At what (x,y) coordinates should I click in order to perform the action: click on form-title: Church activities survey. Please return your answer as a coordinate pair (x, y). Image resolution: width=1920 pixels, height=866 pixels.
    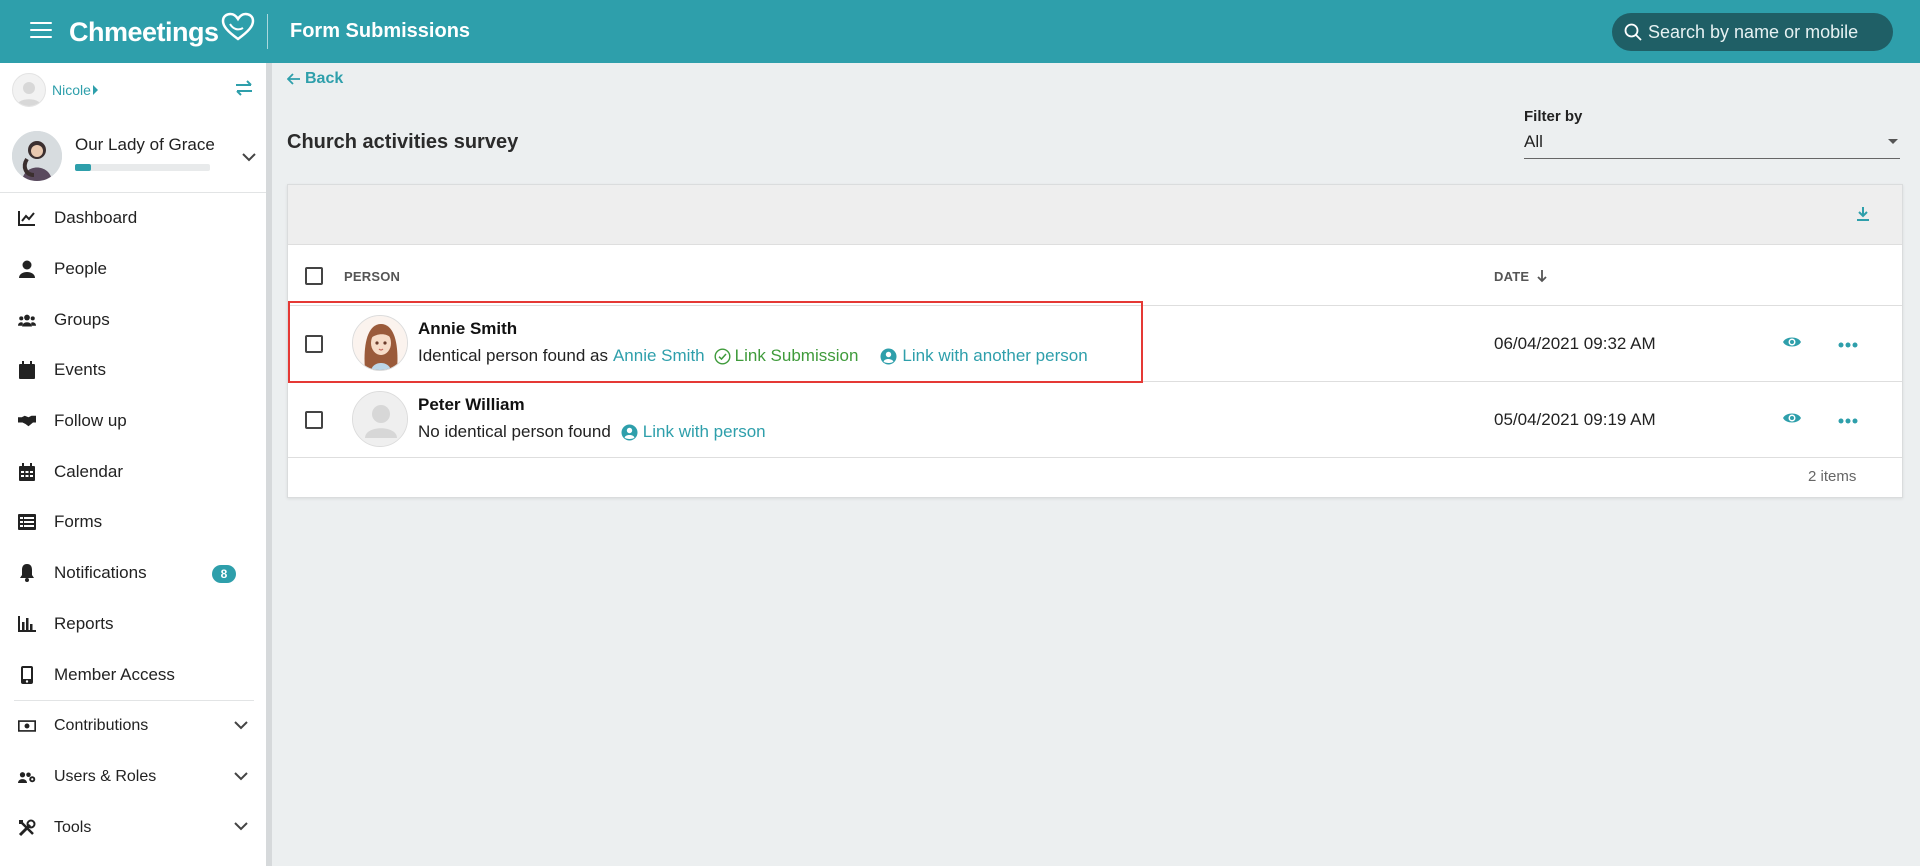
    Looking at the image, I should click on (403, 142).